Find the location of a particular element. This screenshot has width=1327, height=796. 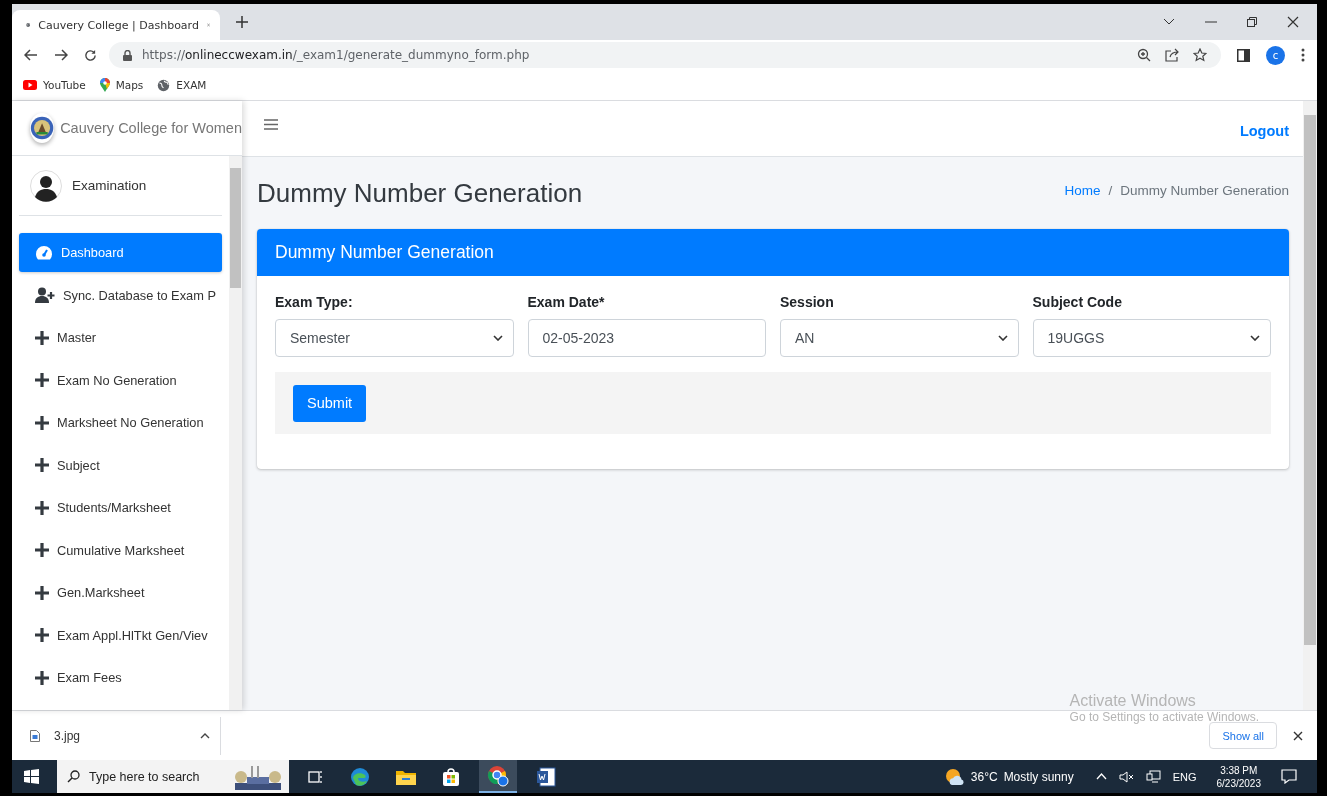

field-label: Subject Code is located at coordinates (1077, 302).